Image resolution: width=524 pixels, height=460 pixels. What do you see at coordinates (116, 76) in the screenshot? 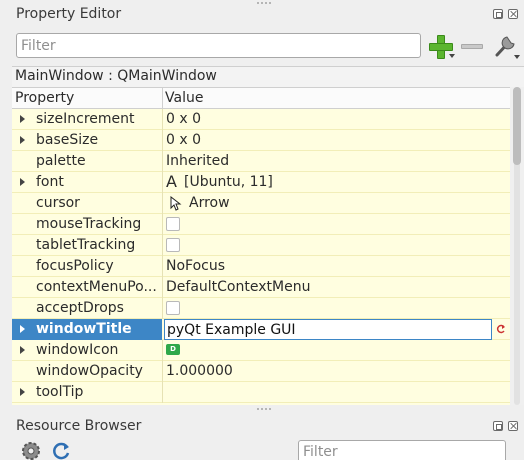
I see `object-class-text: MainWindow : QMainWindow` at bounding box center [116, 76].